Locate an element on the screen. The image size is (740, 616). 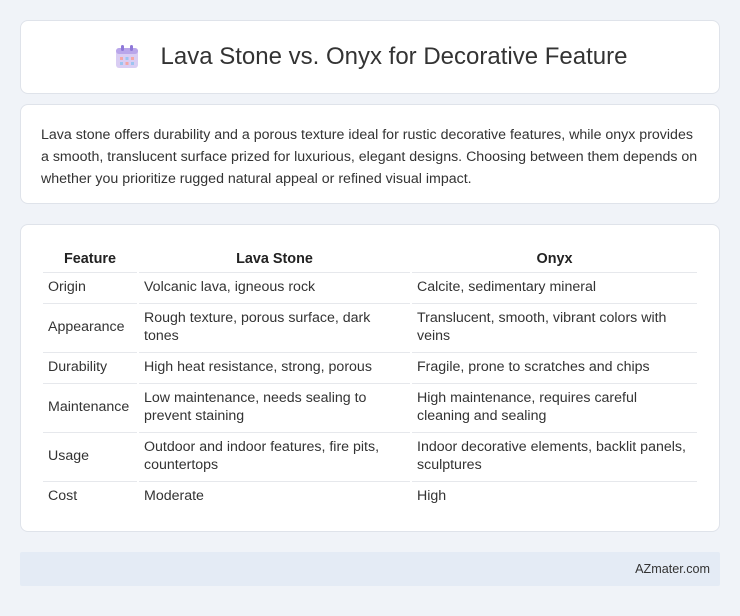
feature-cell: Cost is located at coordinates (90, 495).